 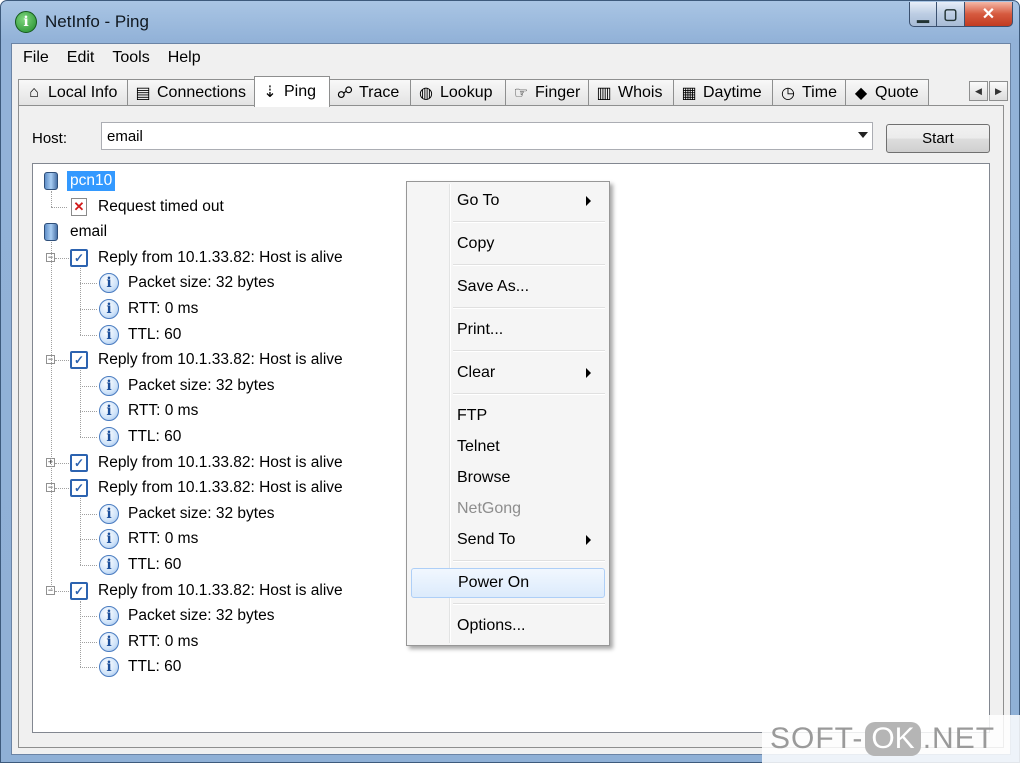 What do you see at coordinates (494, 582) in the screenshot?
I see `ctx-item-label: Power On` at bounding box center [494, 582].